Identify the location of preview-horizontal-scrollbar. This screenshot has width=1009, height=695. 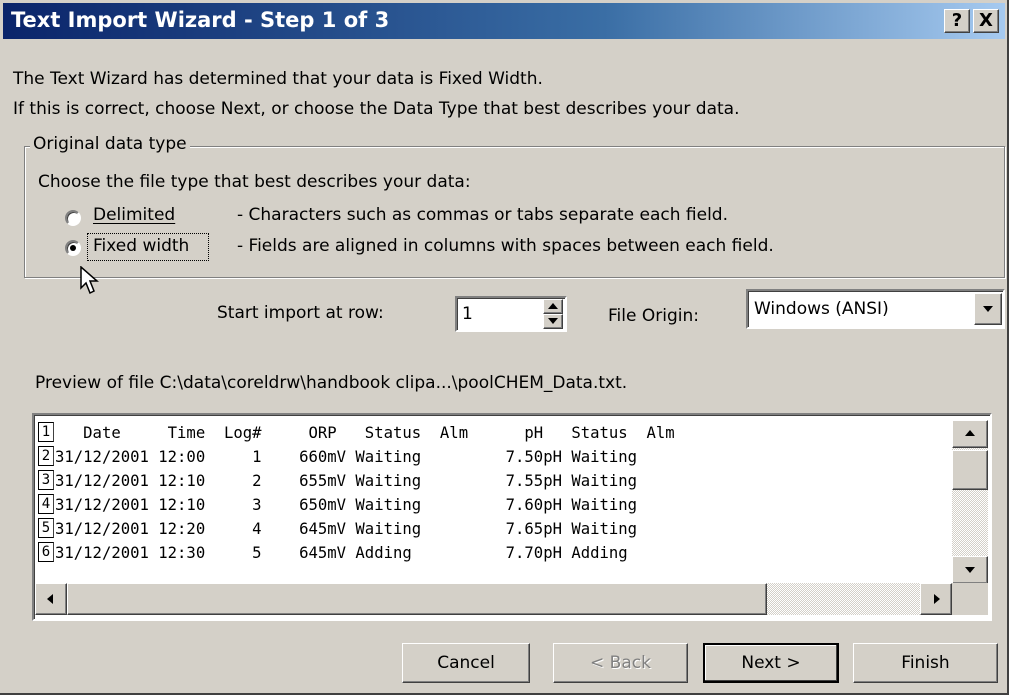
(493, 599).